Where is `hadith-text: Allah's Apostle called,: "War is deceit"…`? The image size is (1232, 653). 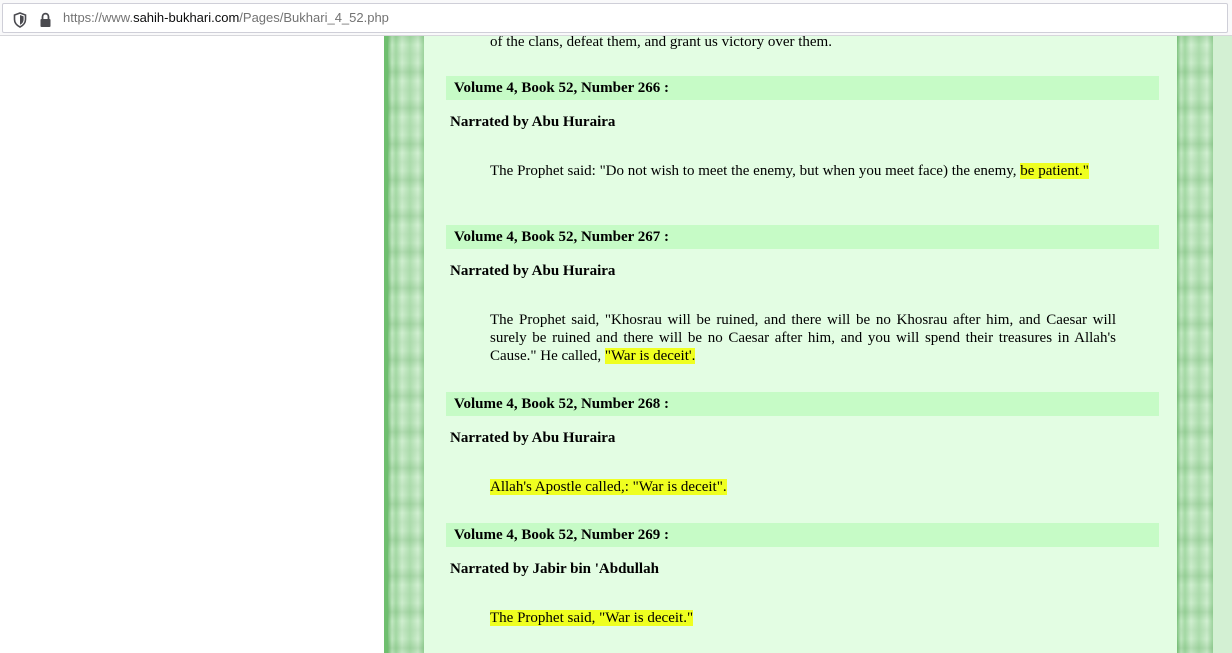 hadith-text: Allah's Apostle called,: "War is deceit"… is located at coordinates (803, 487).